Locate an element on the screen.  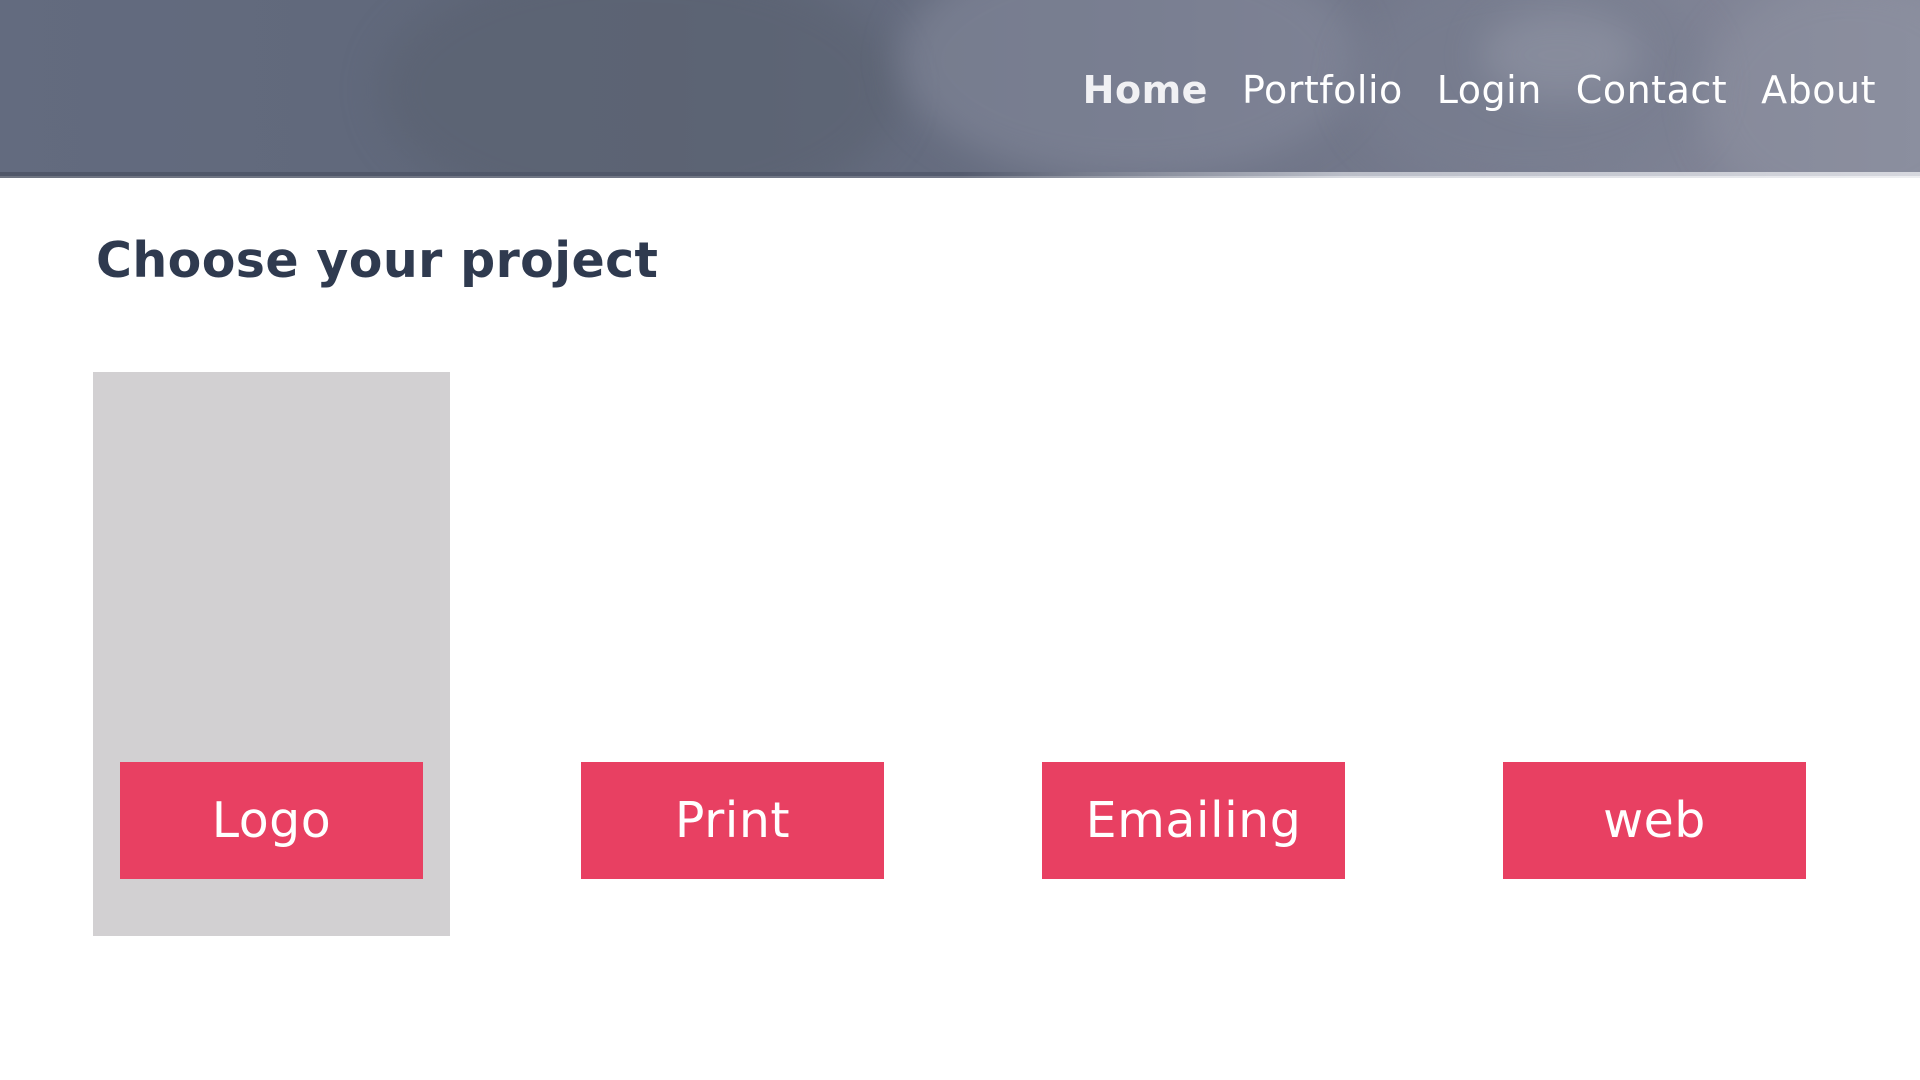
main-navigation: Home Portfolio Login Contact About is located at coordinates (1479, 90).